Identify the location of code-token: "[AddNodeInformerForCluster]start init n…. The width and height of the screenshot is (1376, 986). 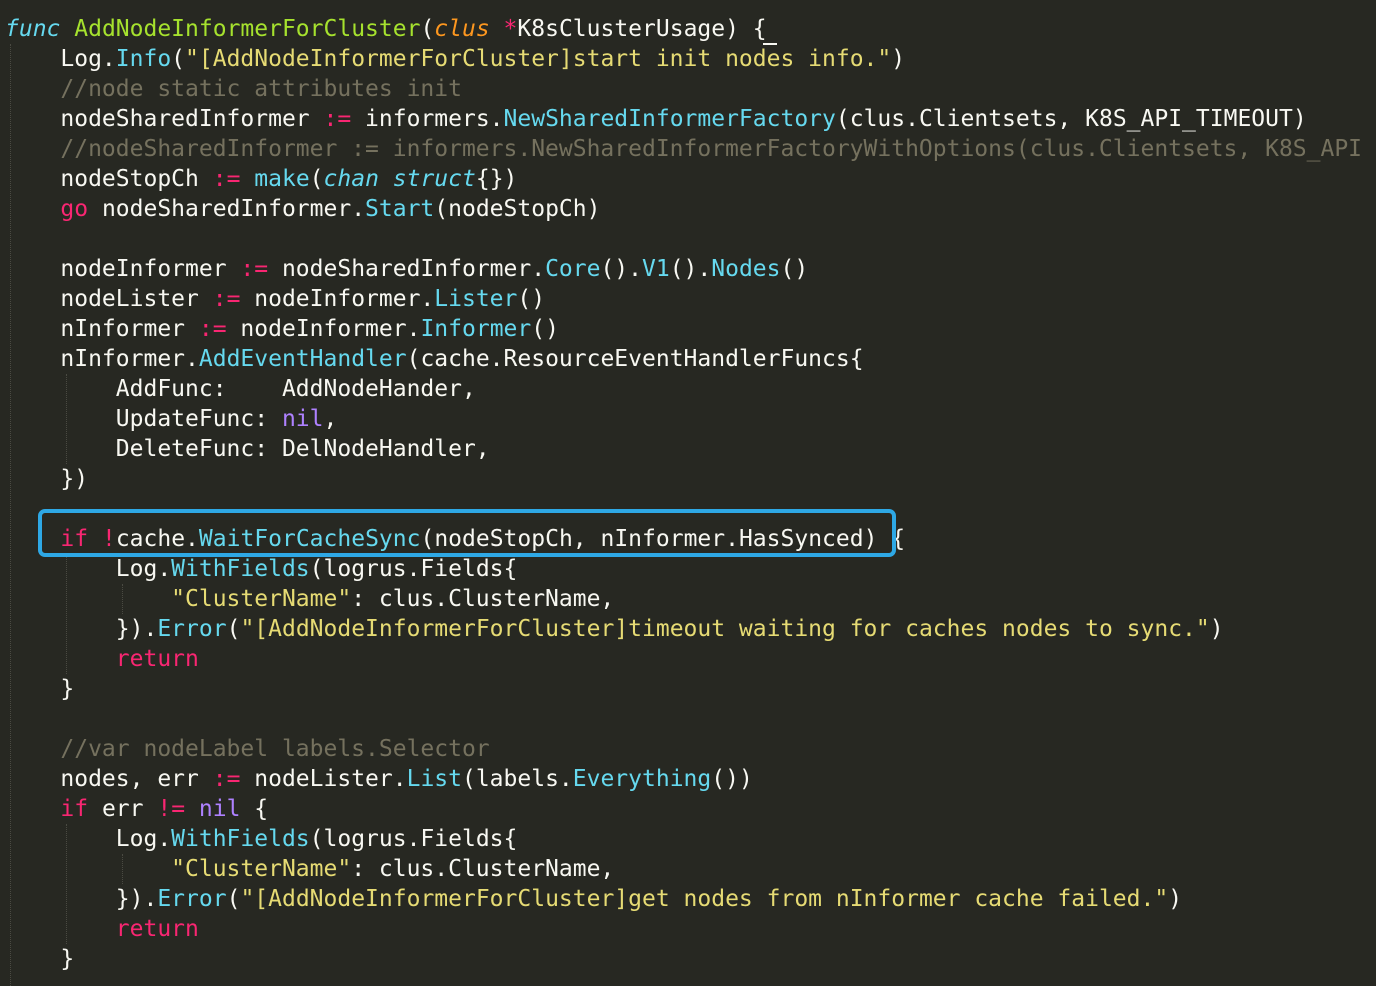
(538, 59).